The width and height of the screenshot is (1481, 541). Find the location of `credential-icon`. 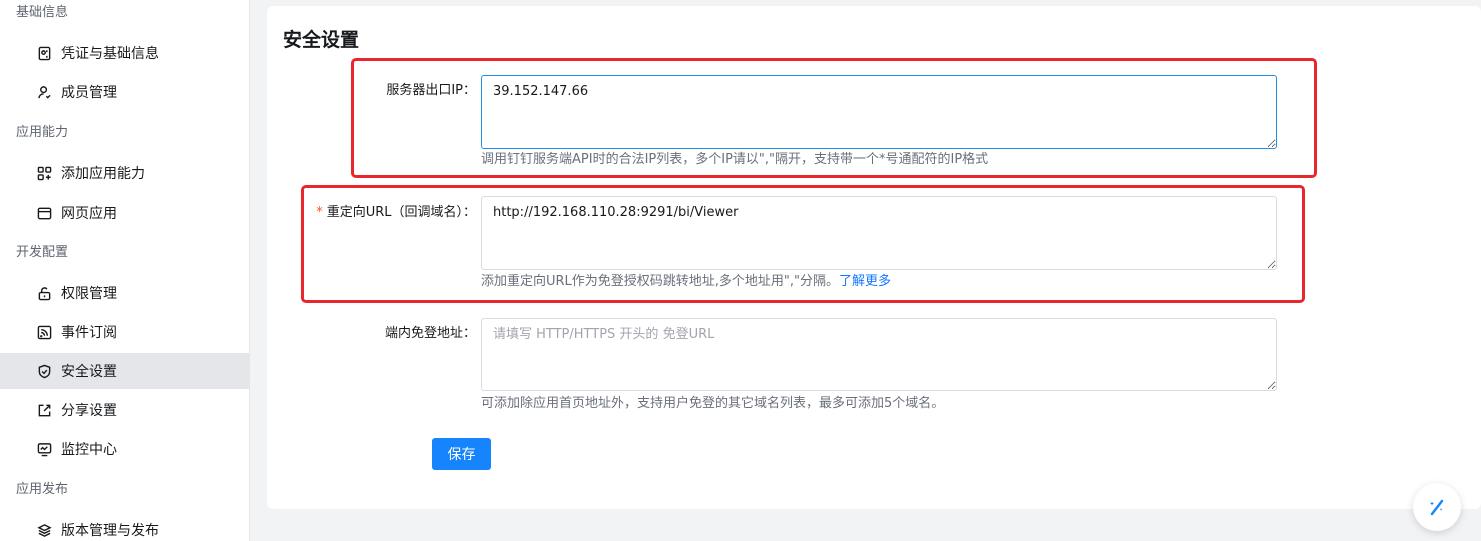

credential-icon is located at coordinates (44, 53).